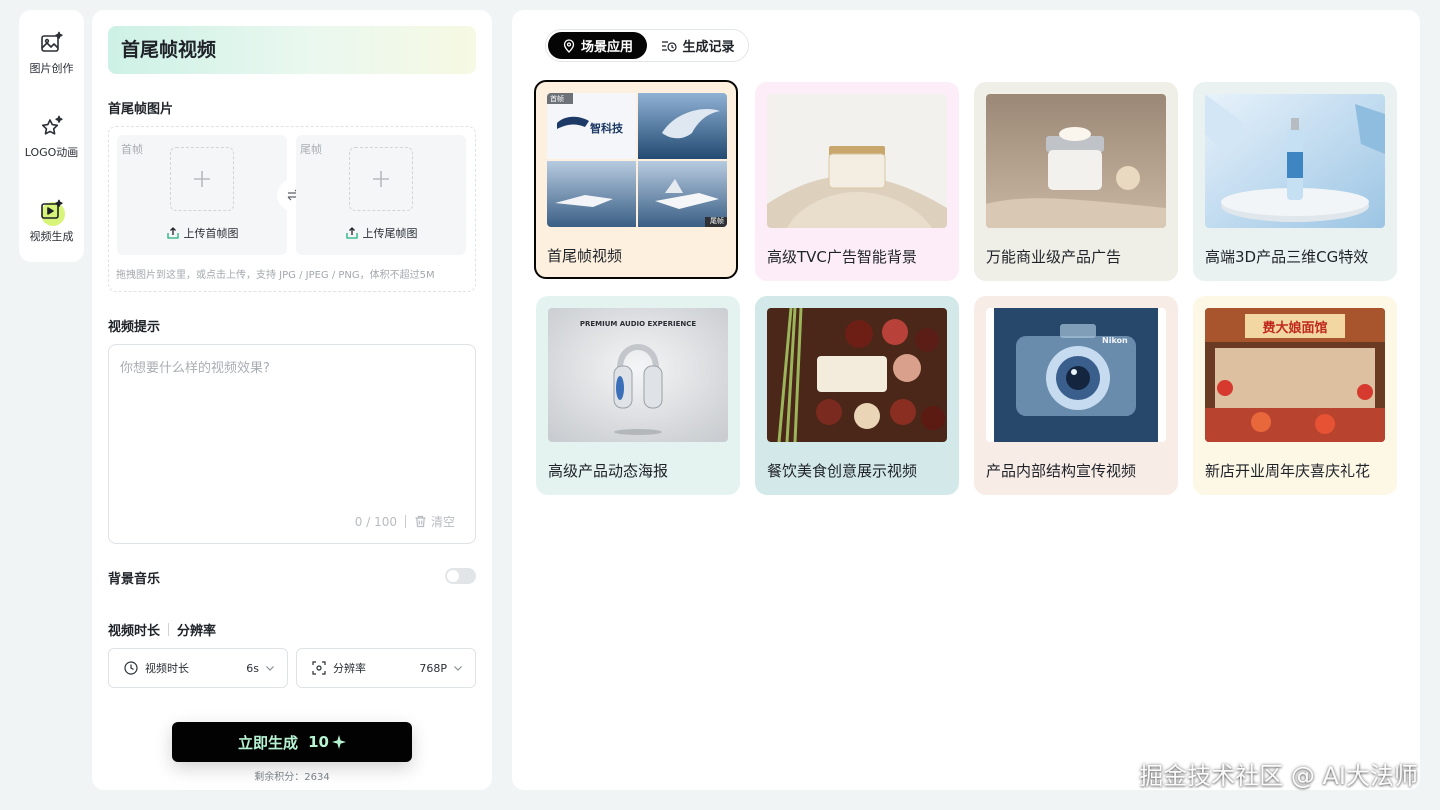 The image size is (1440, 810). What do you see at coordinates (197, 631) in the screenshot?
I see `resolution-header: 分辨率` at bounding box center [197, 631].